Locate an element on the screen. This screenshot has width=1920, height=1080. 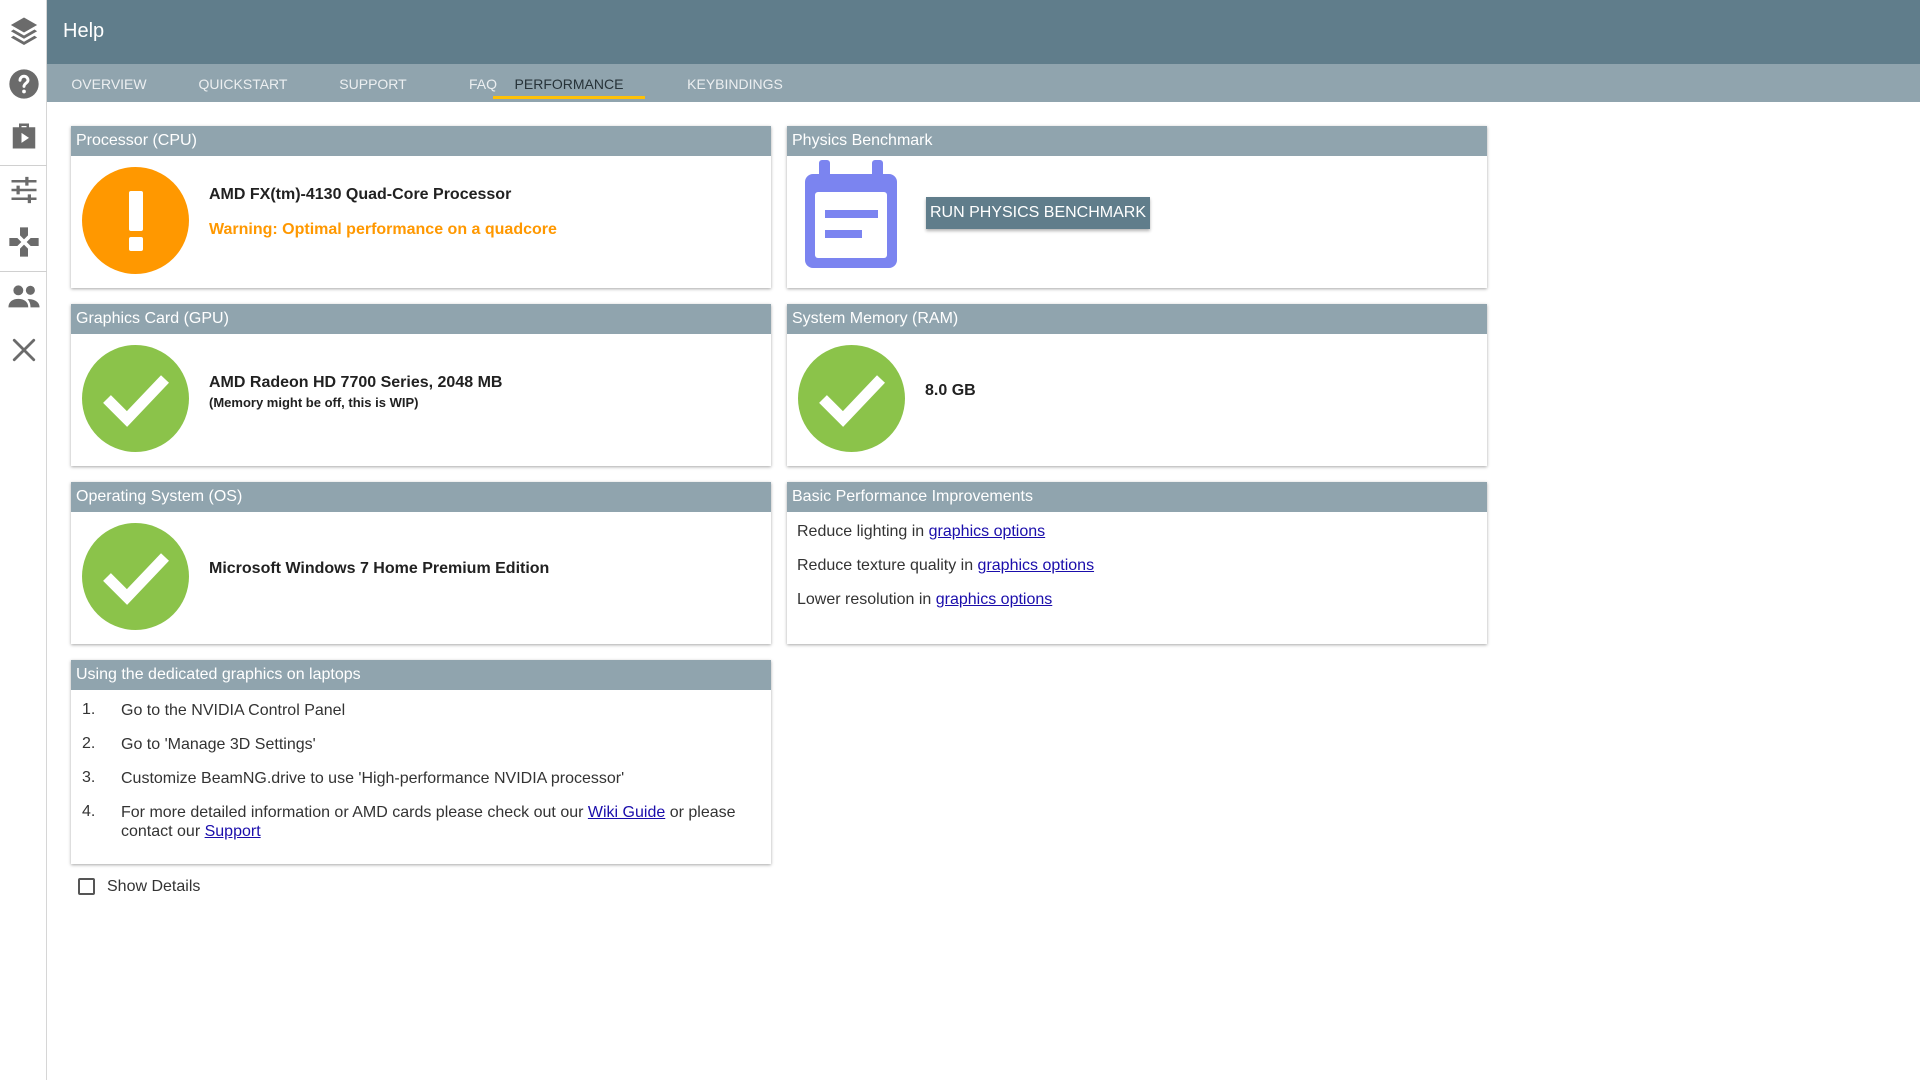
tab-quickstart: QUICKSTART is located at coordinates (243, 83).